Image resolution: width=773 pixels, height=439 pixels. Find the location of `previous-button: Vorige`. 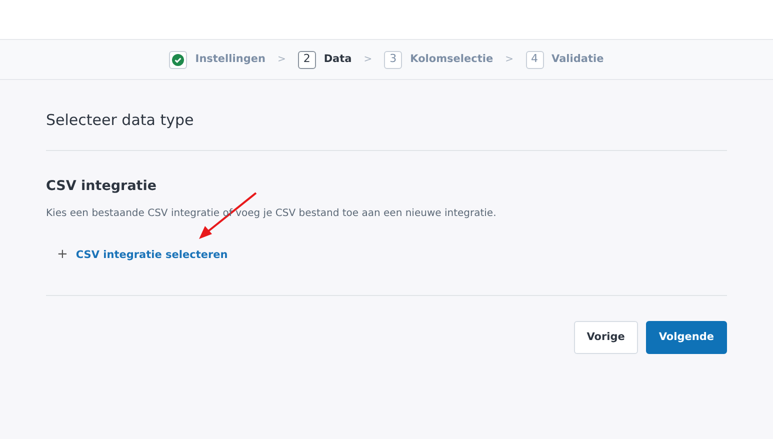

previous-button: Vorige is located at coordinates (606, 337).